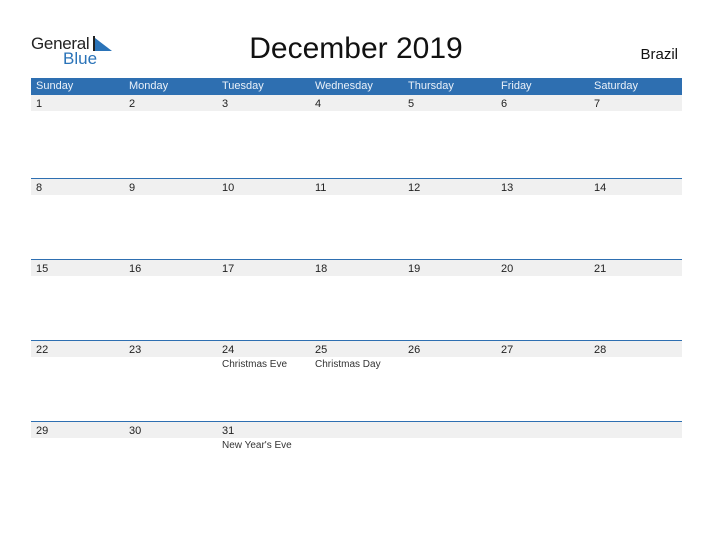  What do you see at coordinates (77, 300) in the screenshot?
I see `day-cell: 15` at bounding box center [77, 300].